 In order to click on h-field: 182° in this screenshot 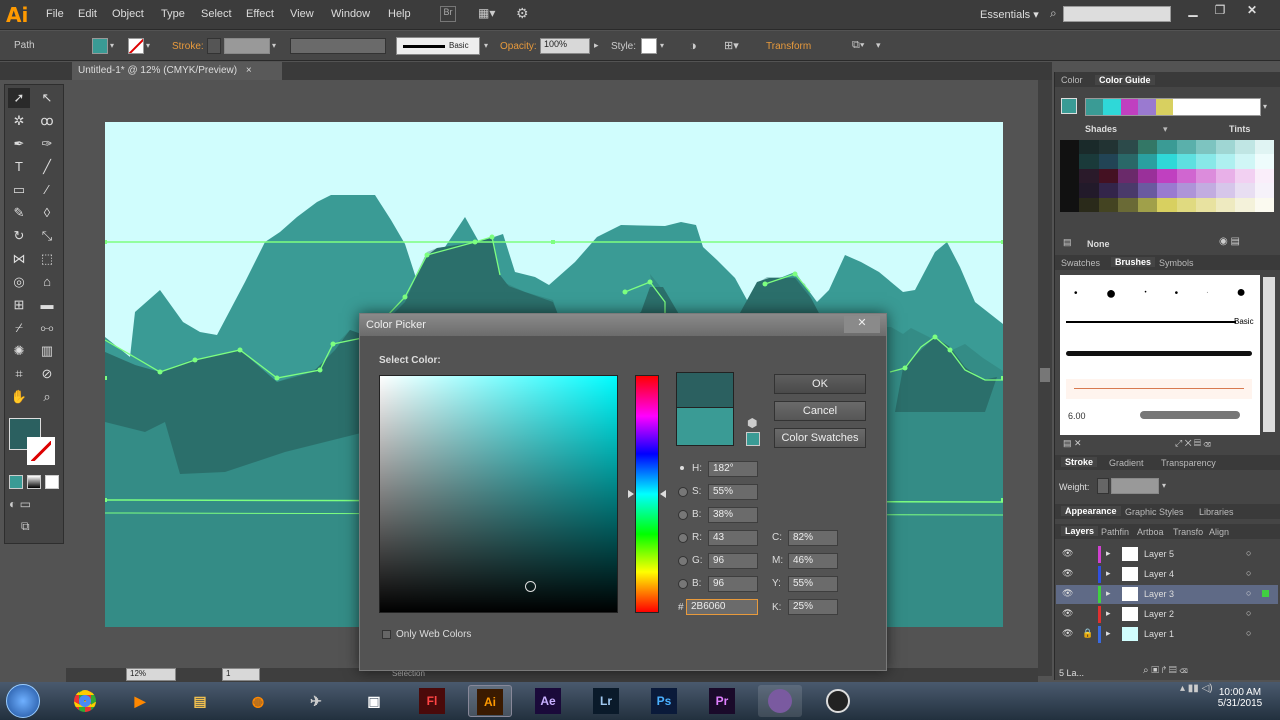, I will do `click(733, 469)`.